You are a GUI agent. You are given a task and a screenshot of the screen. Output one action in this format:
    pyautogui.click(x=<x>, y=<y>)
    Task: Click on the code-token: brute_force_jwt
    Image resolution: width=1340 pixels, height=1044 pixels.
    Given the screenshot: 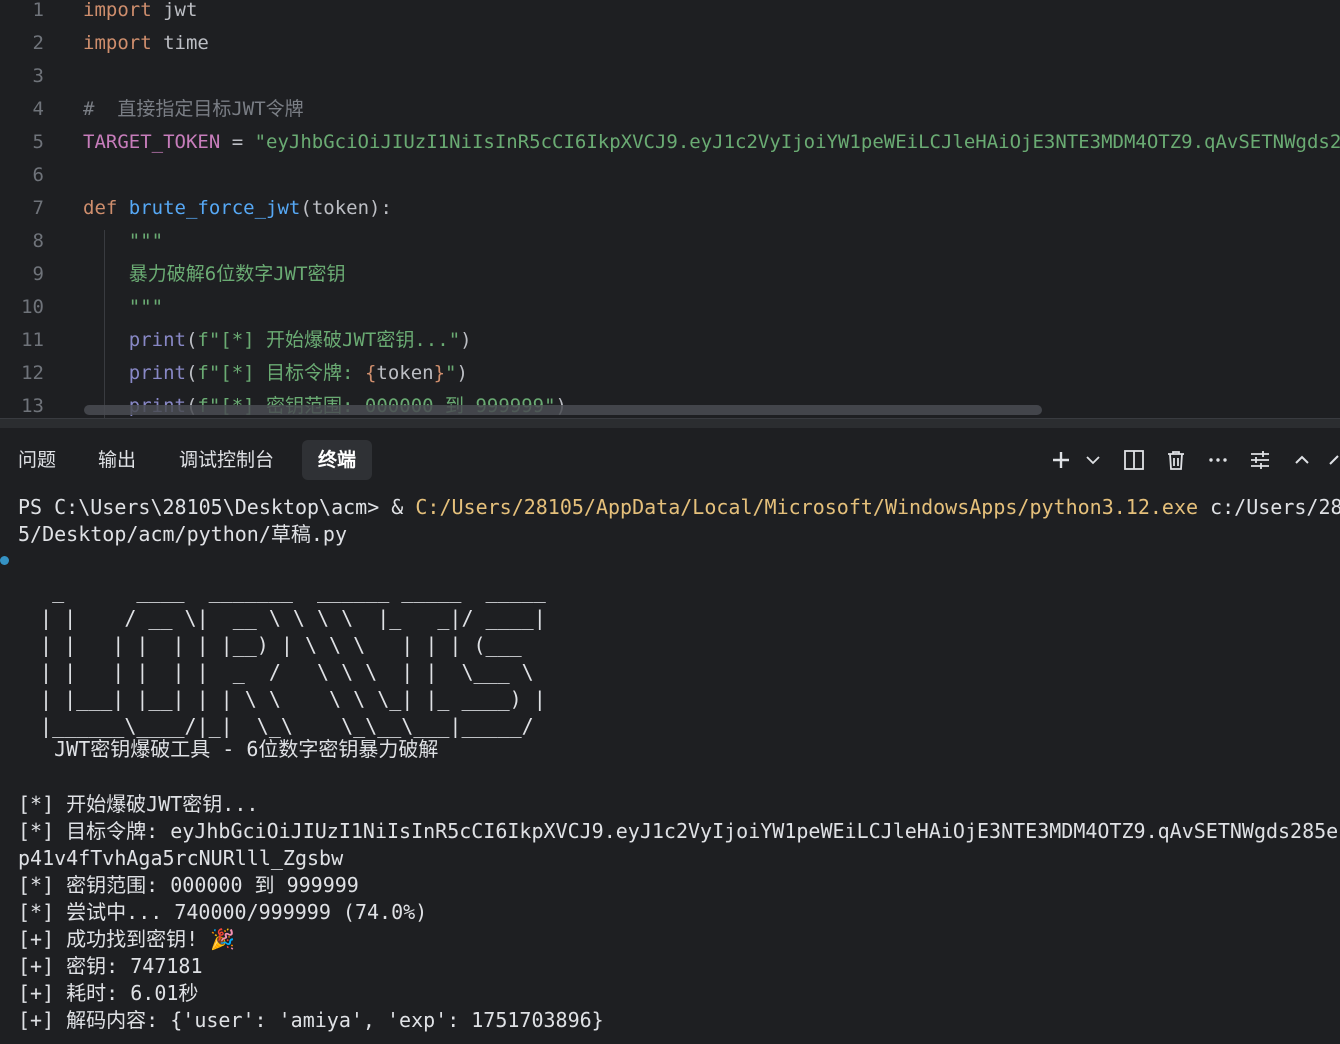 What is the action you would take?
    pyautogui.click(x=214, y=208)
    